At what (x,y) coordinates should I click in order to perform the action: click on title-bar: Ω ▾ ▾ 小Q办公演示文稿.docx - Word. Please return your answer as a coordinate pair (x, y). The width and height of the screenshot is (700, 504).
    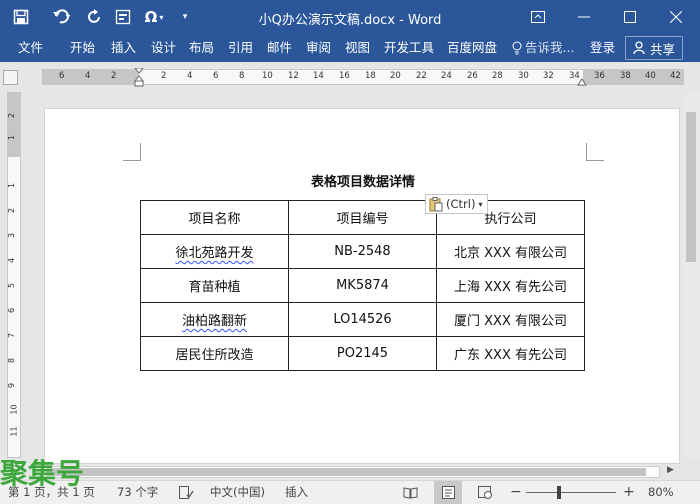
    Looking at the image, I should click on (350, 17).